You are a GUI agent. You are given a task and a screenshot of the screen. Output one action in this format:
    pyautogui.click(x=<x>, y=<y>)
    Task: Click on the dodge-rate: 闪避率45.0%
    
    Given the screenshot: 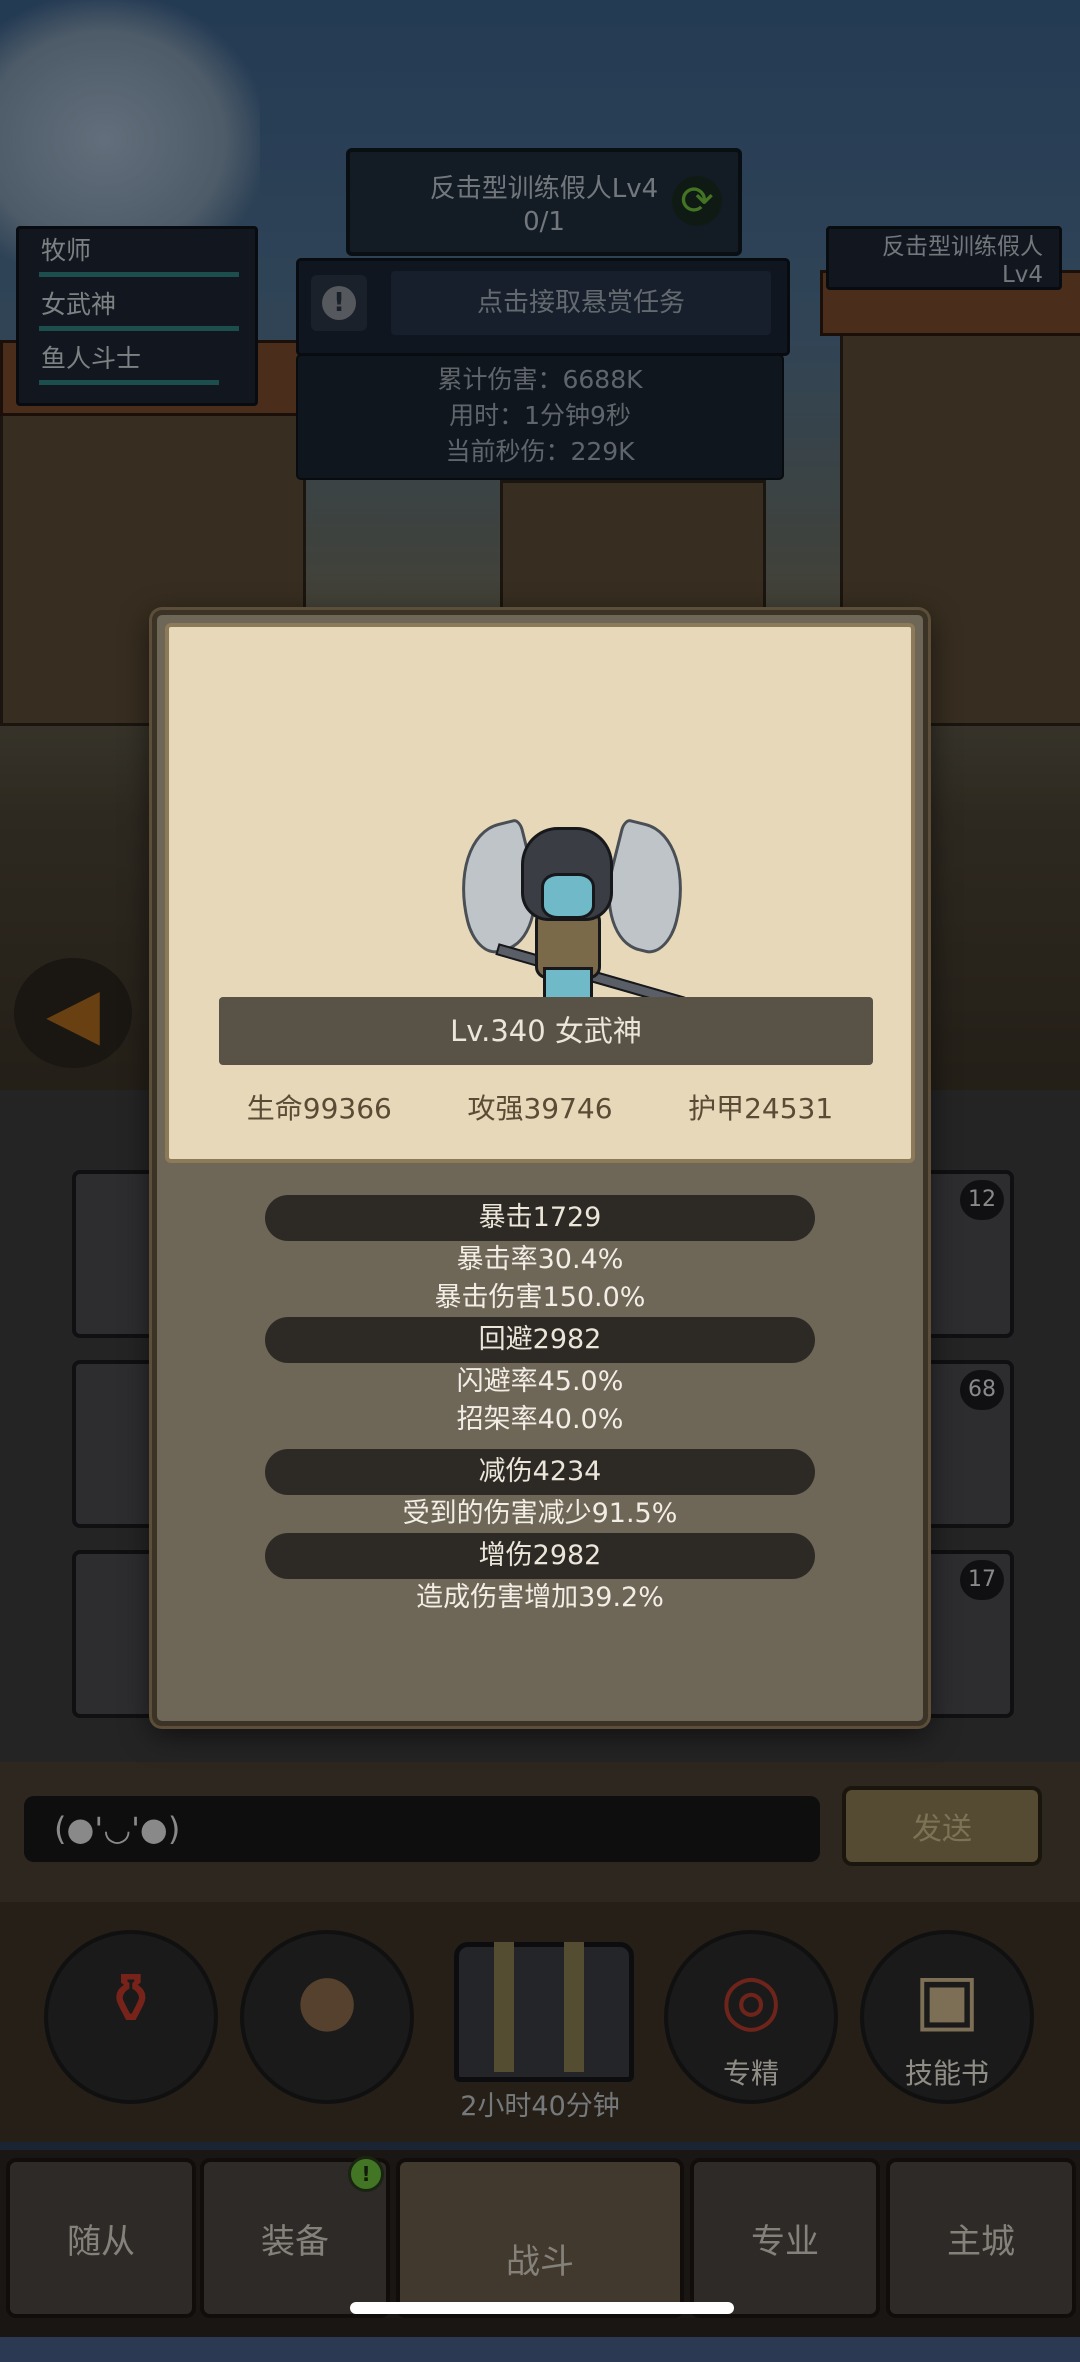 What is the action you would take?
    pyautogui.click(x=540, y=1381)
    